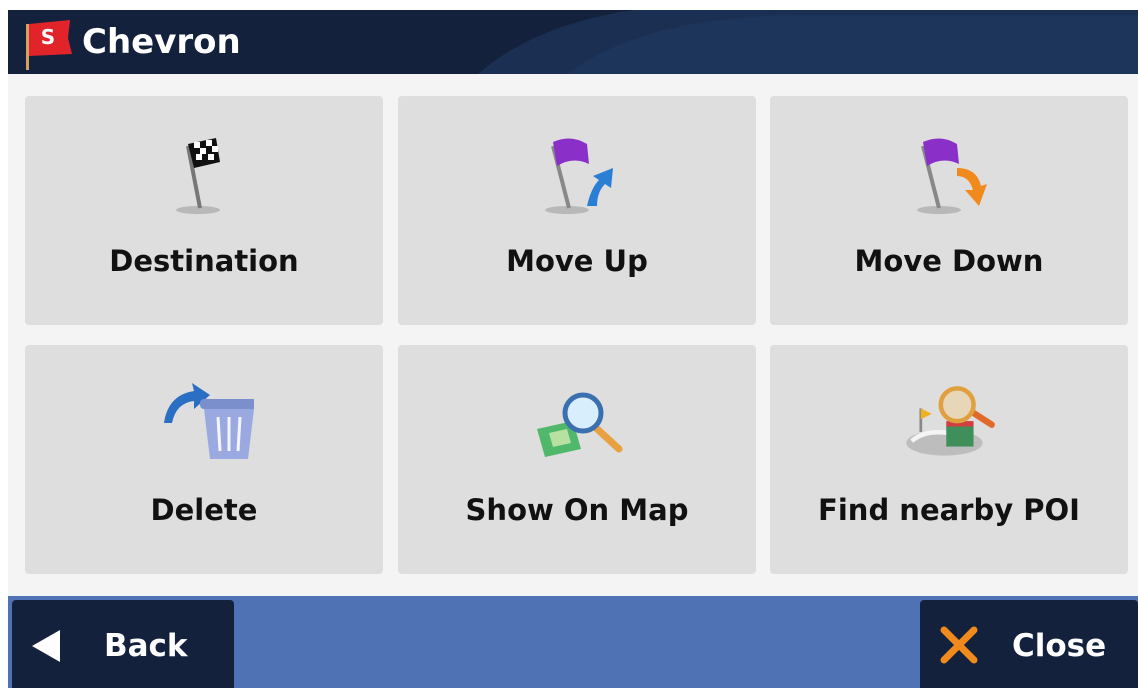  Describe the element at coordinates (204, 459) in the screenshot. I see `delete-button: Delete` at that location.